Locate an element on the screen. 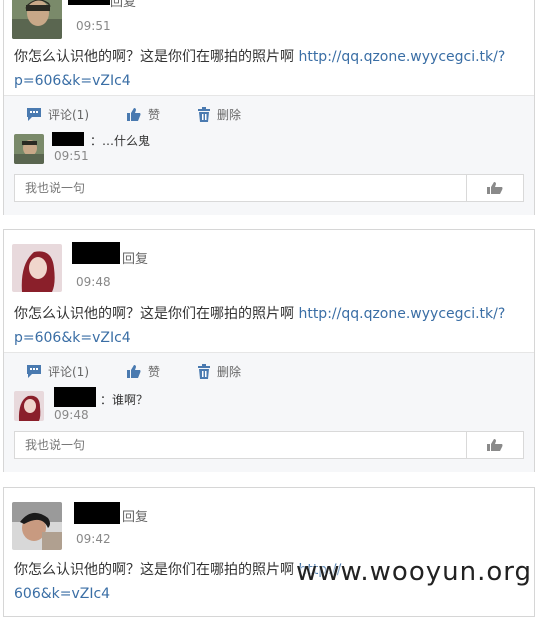 The width and height of the screenshot is (540, 617). comment-item: ：谁啊？ 09:48 is located at coordinates (264, 405).